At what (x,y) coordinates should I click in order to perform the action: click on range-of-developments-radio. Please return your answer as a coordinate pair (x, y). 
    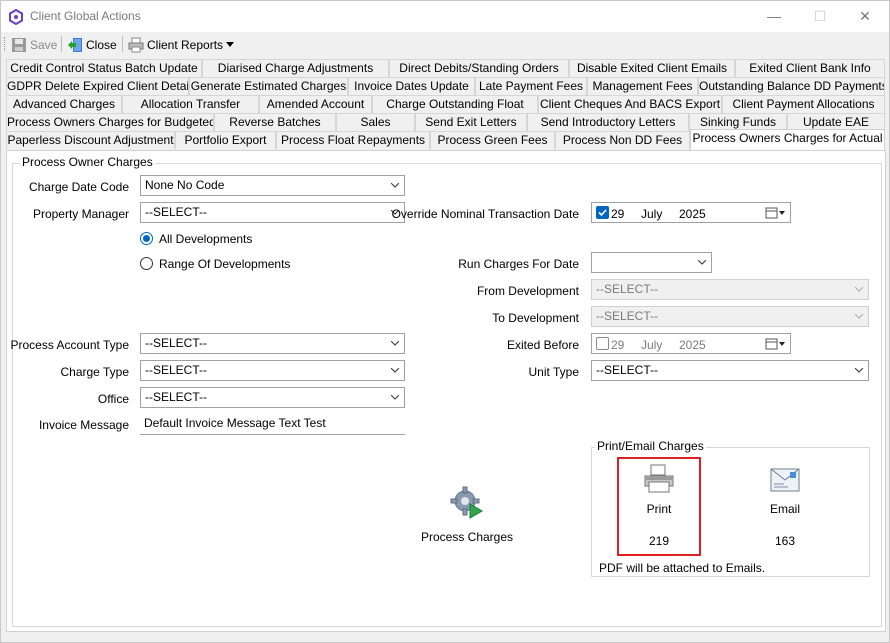
    Looking at the image, I should click on (146, 263).